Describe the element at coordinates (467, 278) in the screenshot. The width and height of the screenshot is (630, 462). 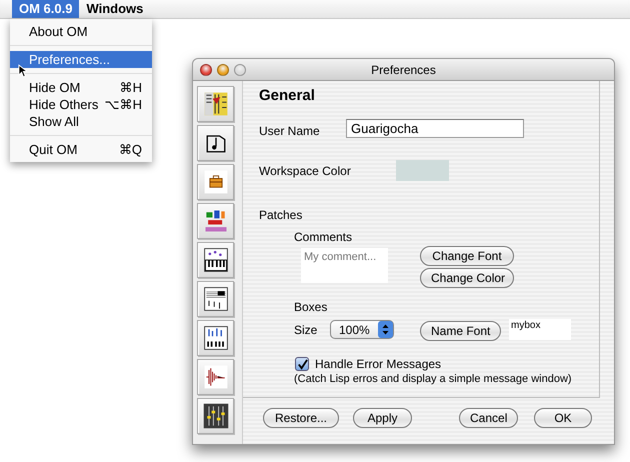
I see `color-button: Change Color` at that location.